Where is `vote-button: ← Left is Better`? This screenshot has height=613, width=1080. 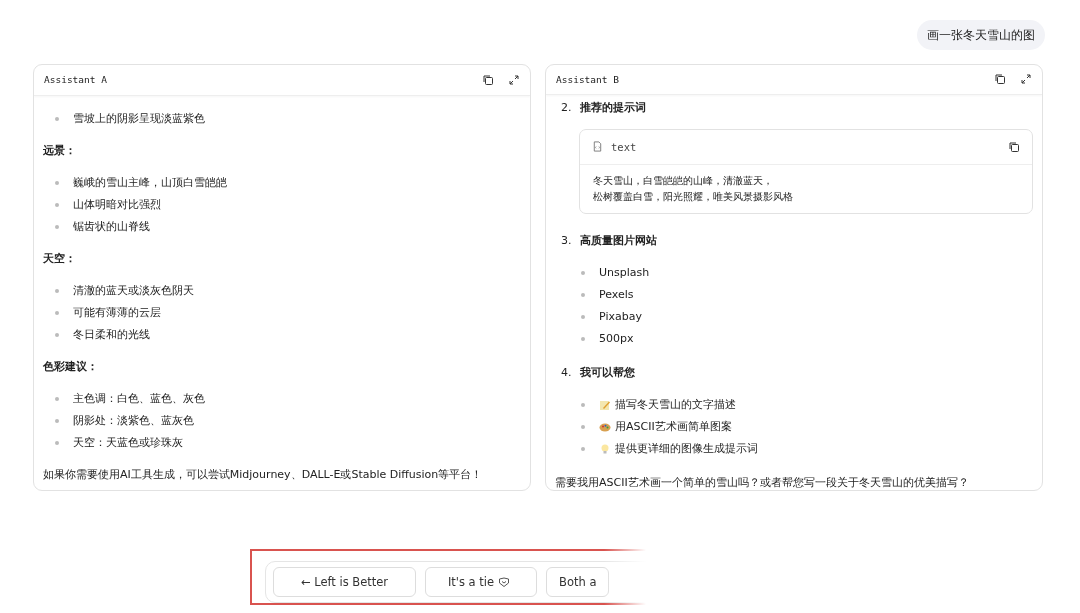
vote-button: ← Left is Better is located at coordinates (344, 582).